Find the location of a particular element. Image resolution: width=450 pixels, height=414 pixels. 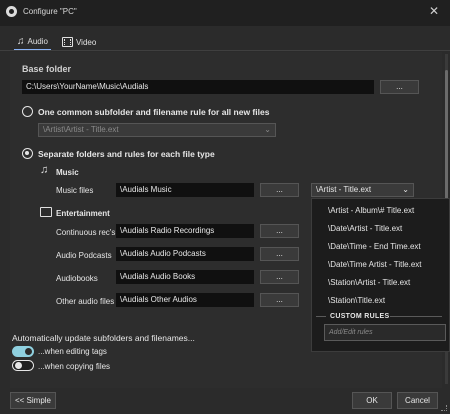

add-edit-rules-input: Add/Edit rules is located at coordinates (385, 332).